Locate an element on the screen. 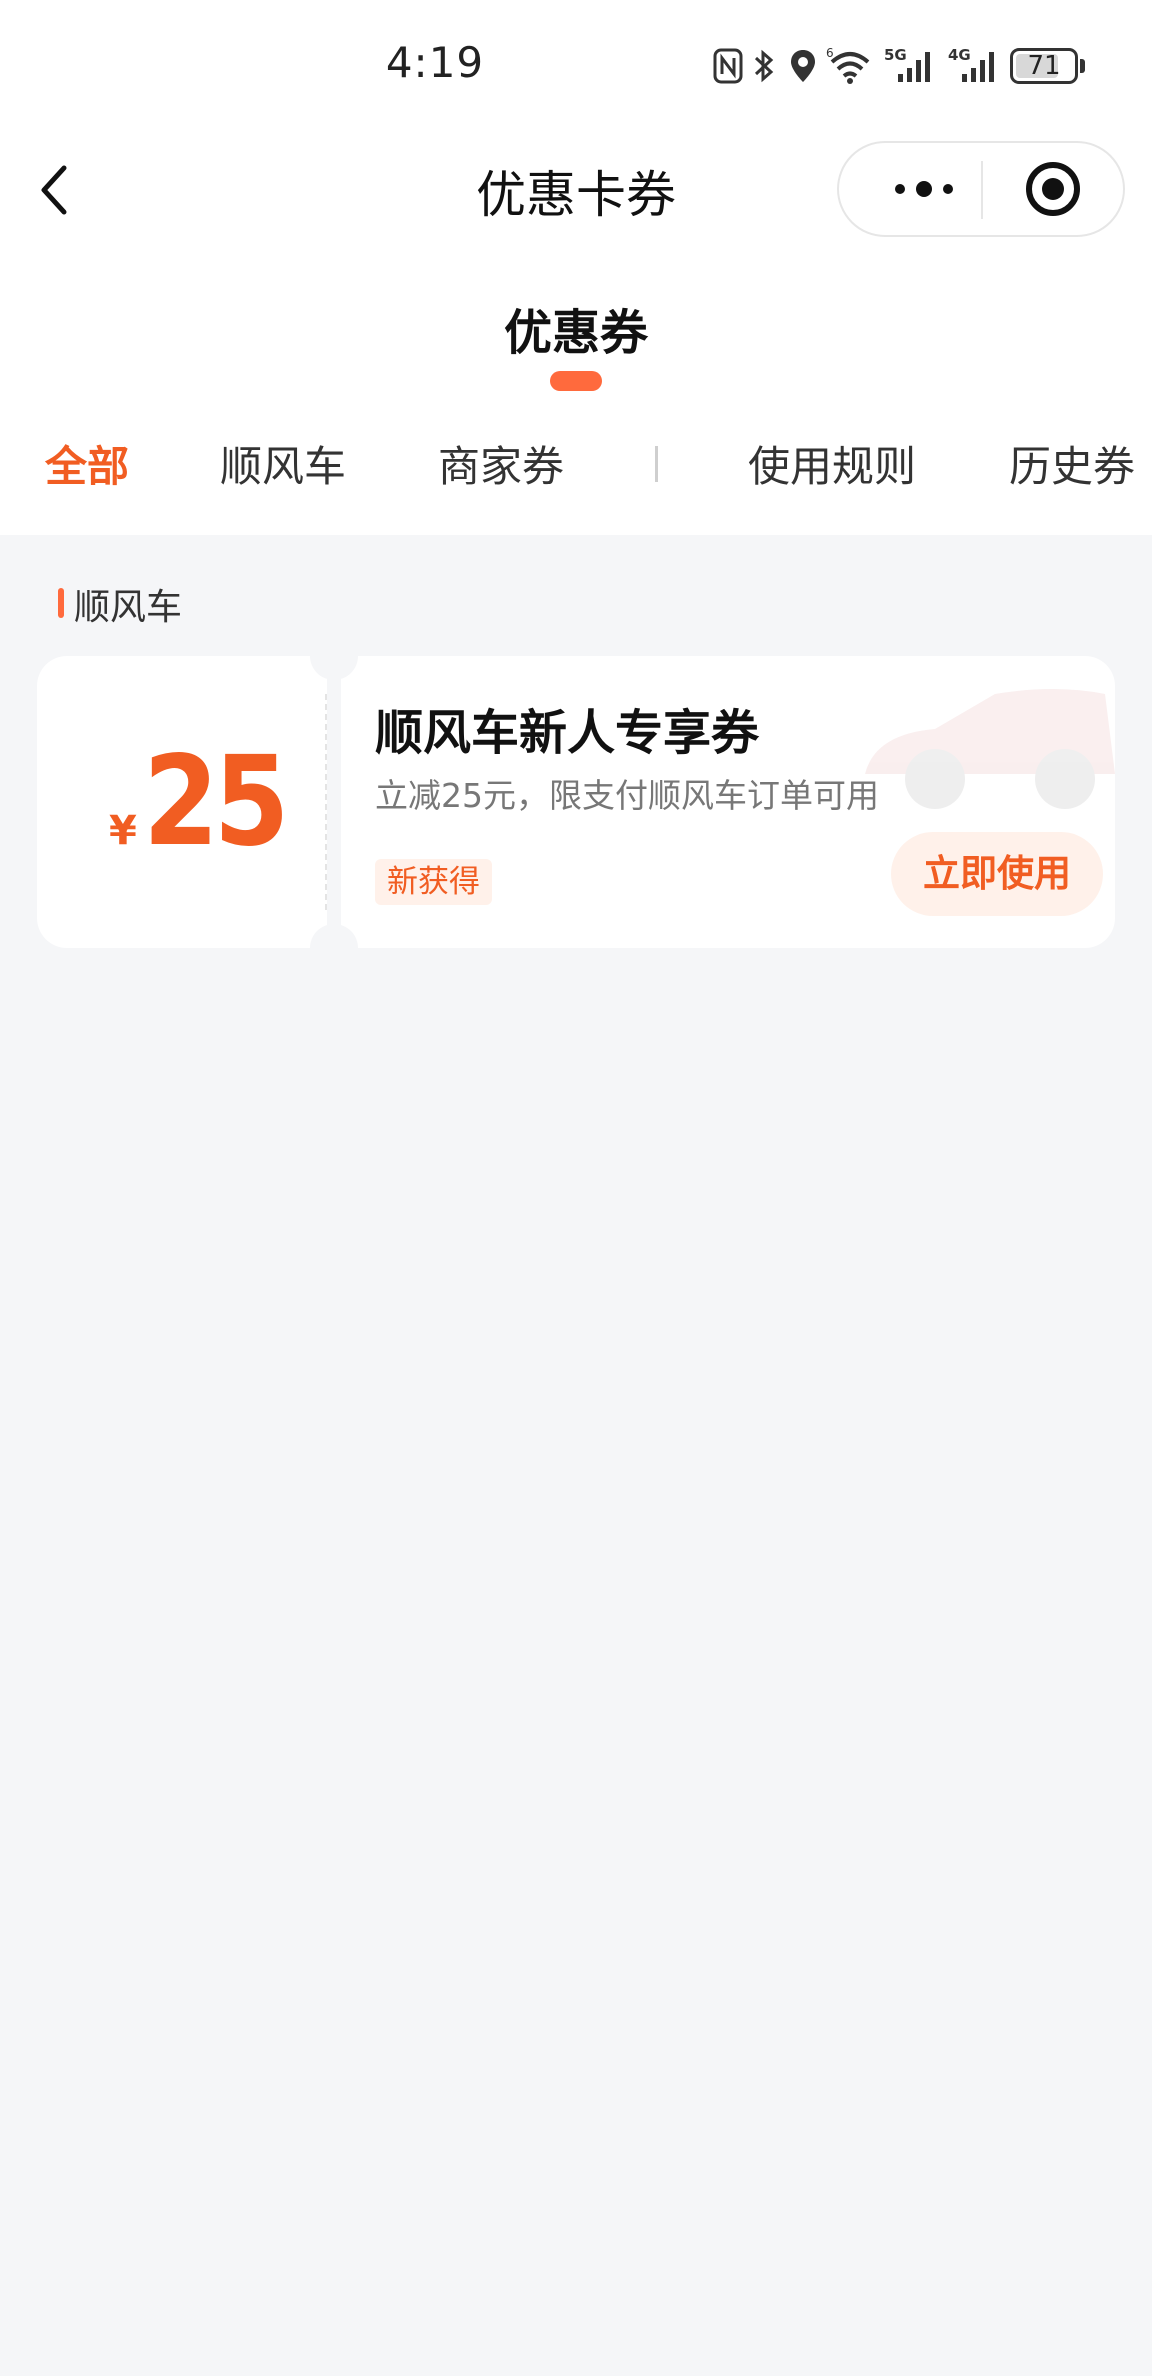  battery-icon: 71 is located at coordinates (1044, 66).